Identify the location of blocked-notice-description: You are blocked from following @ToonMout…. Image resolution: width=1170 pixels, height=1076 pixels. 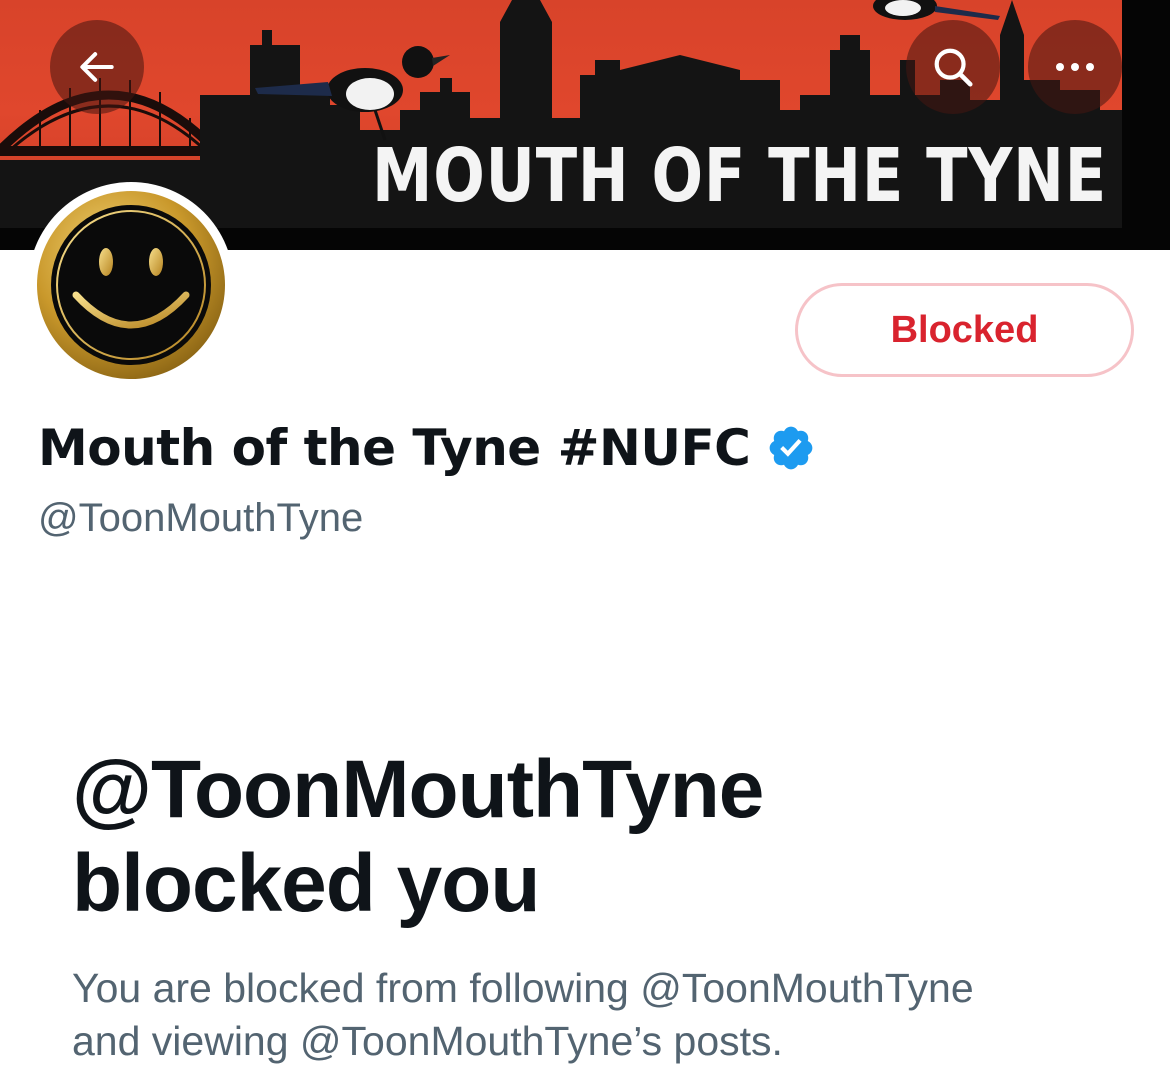
(612, 1015).